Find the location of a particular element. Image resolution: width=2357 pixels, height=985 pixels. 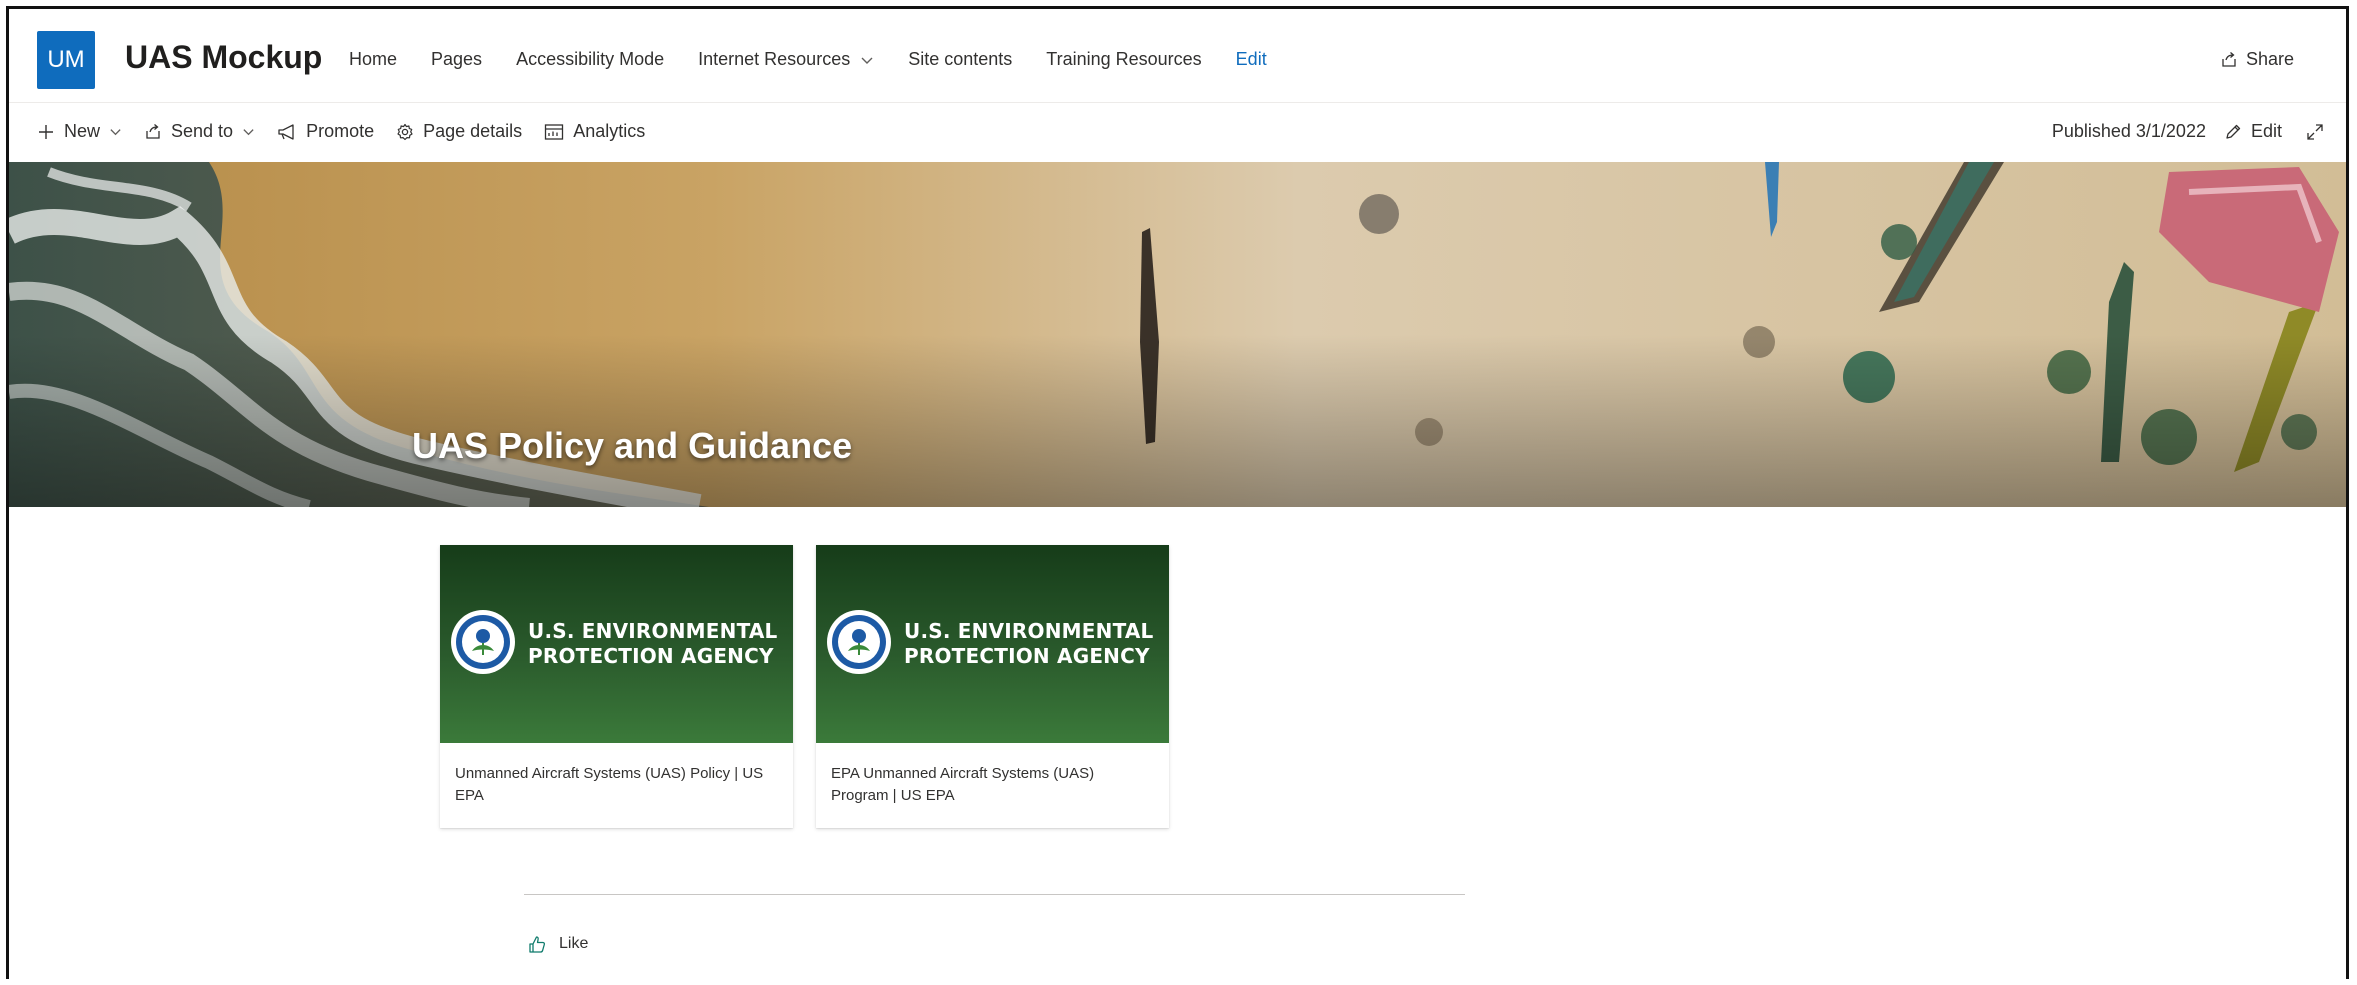

nav-item-home: Home is located at coordinates (373, 59).